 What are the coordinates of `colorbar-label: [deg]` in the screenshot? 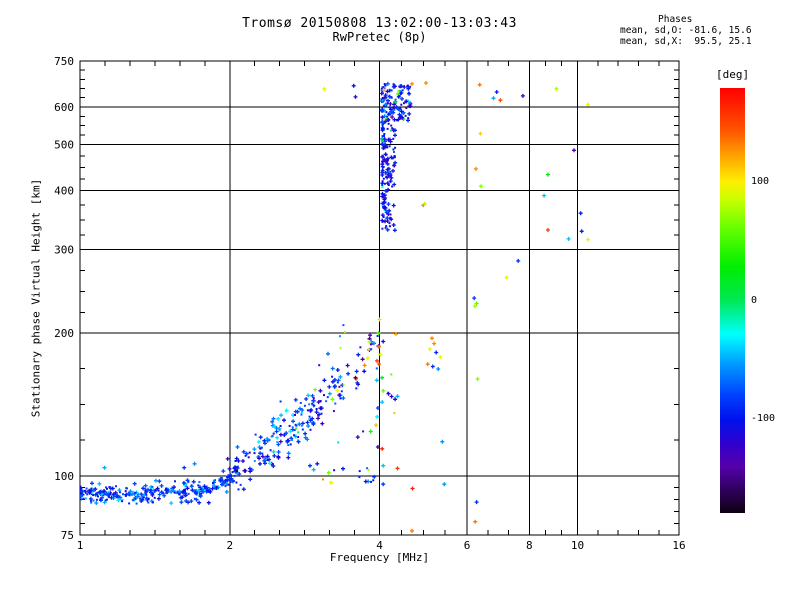 It's located at (733, 74).